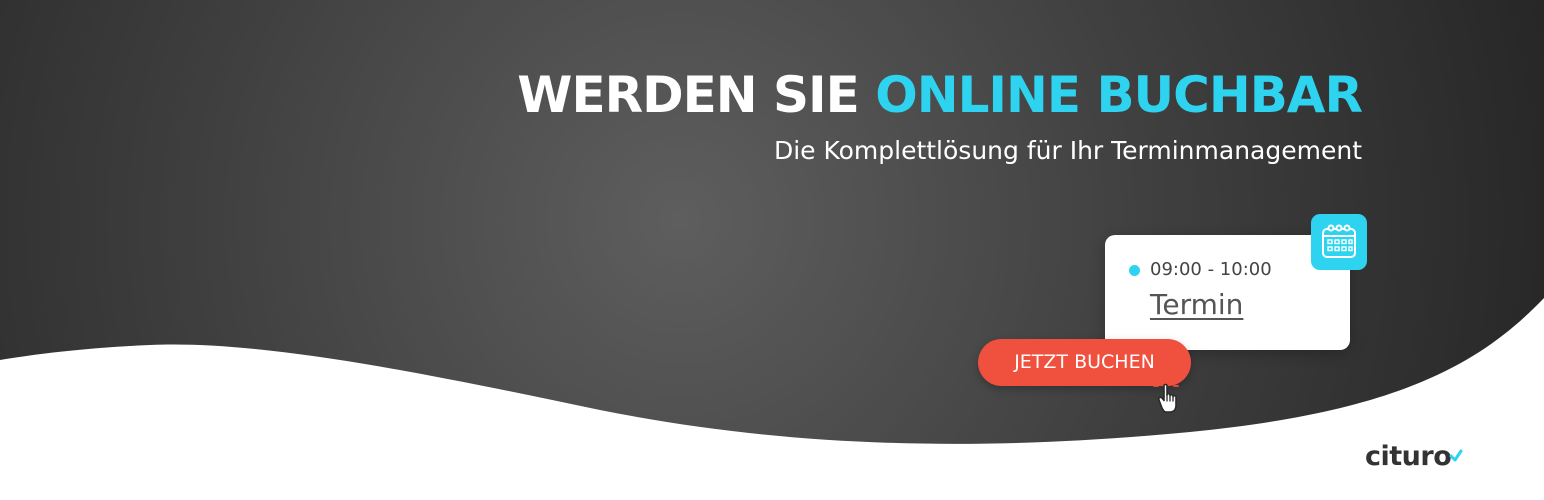 The width and height of the screenshot is (1544, 500). Describe the element at coordinates (1196, 305) in the screenshot. I see `appointment-link: Termin` at that location.